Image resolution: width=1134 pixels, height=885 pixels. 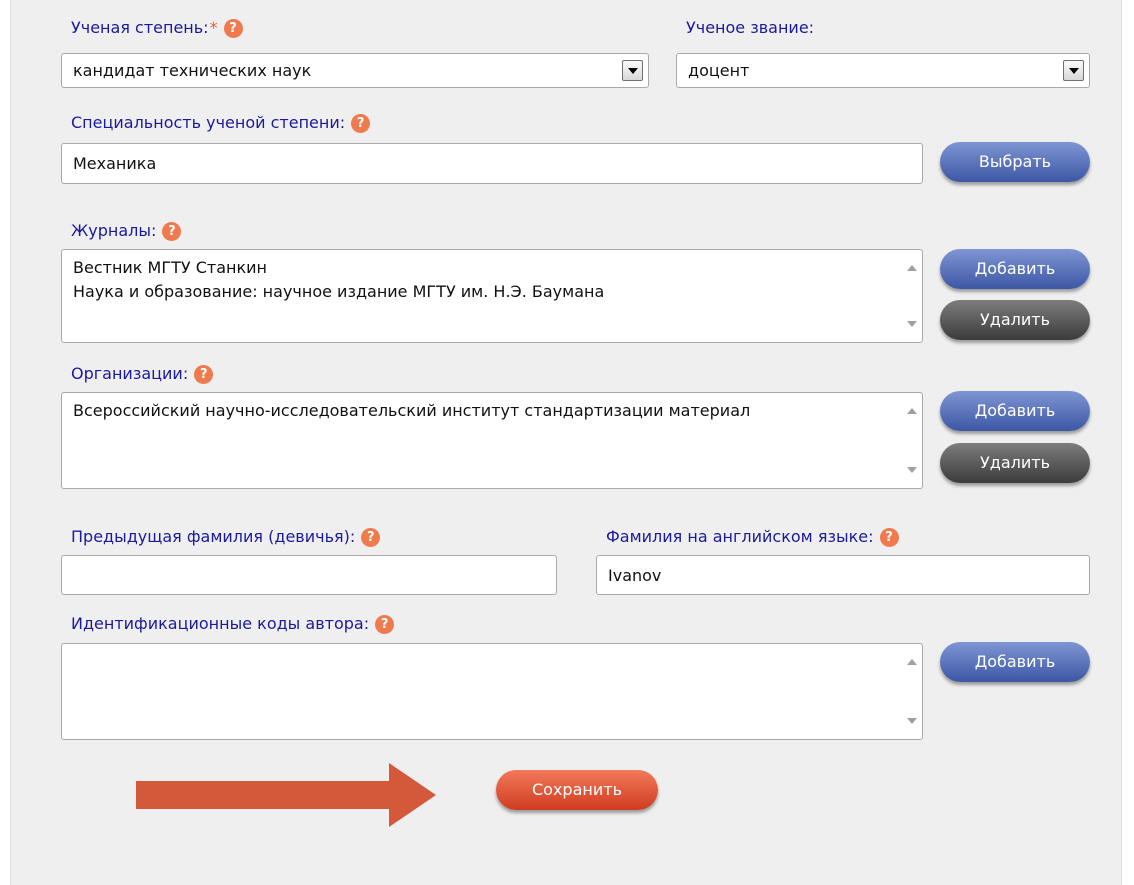 I want to click on add-author-id-button: Добавить, so click(x=1015, y=662).